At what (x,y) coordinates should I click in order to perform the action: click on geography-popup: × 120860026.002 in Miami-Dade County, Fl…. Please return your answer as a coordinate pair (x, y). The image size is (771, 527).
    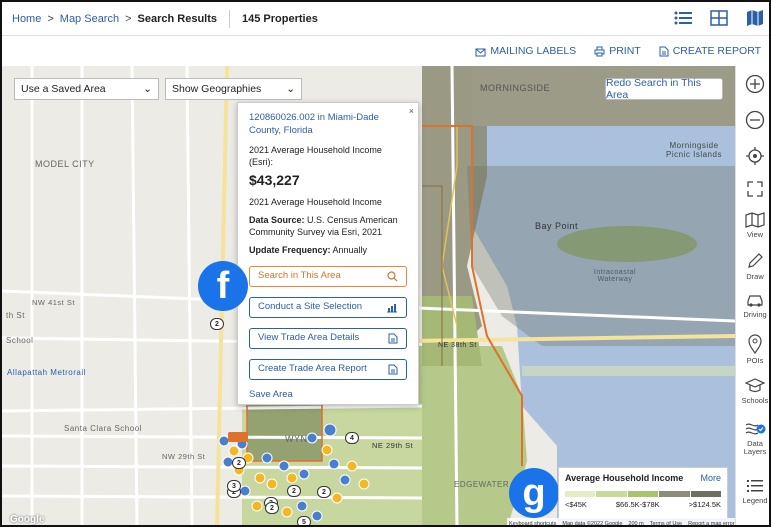
    Looking at the image, I should click on (328, 253).